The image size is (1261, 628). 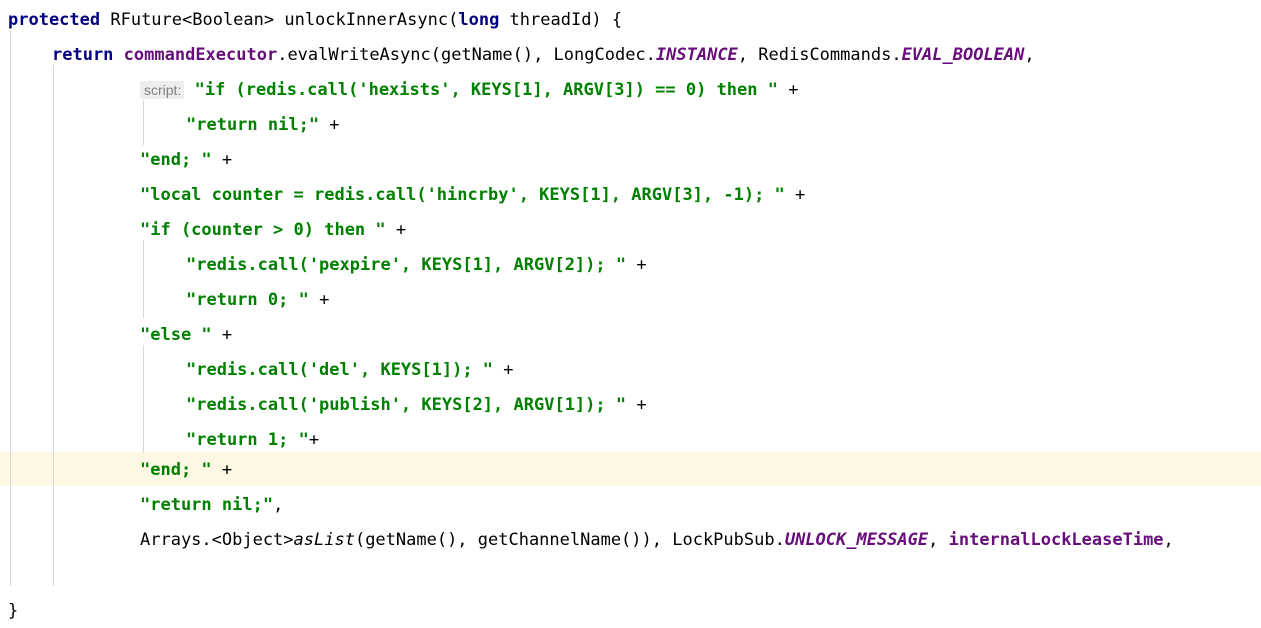 I want to click on code-token-keyword: protected, so click(x=54, y=20).